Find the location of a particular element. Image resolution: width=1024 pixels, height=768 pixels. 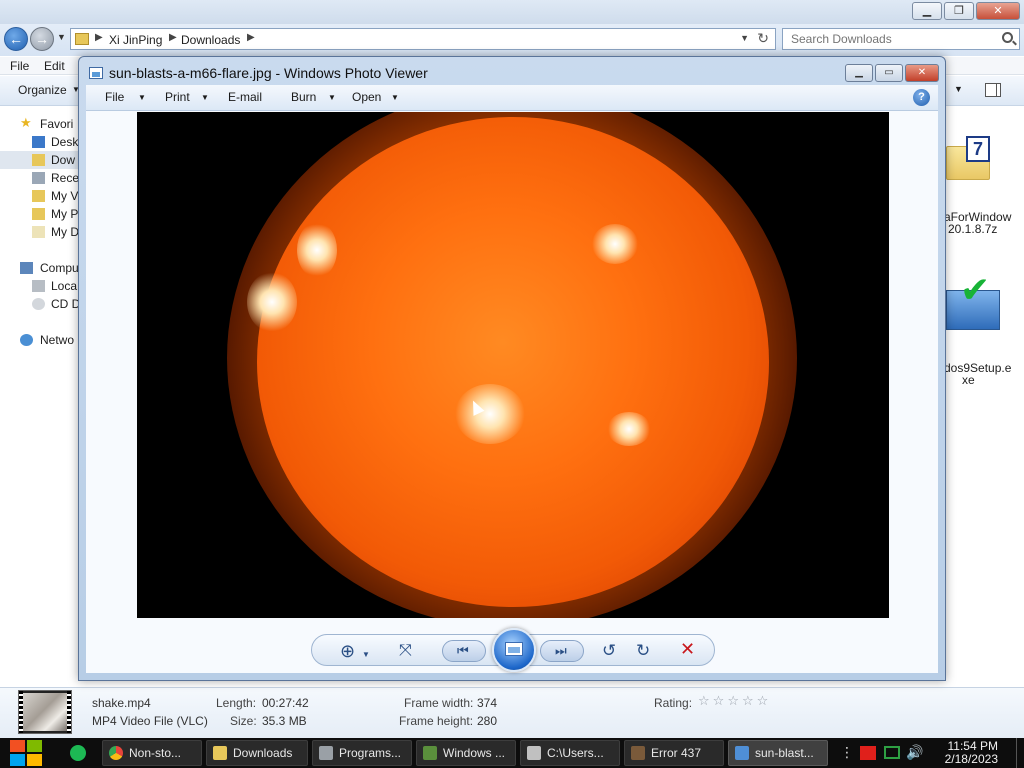

viewer-controls-bar: ⊕ ▼ ⤧ ⏮ ⏭ ↺ ↻ ✕ is located at coordinates (513, 650).